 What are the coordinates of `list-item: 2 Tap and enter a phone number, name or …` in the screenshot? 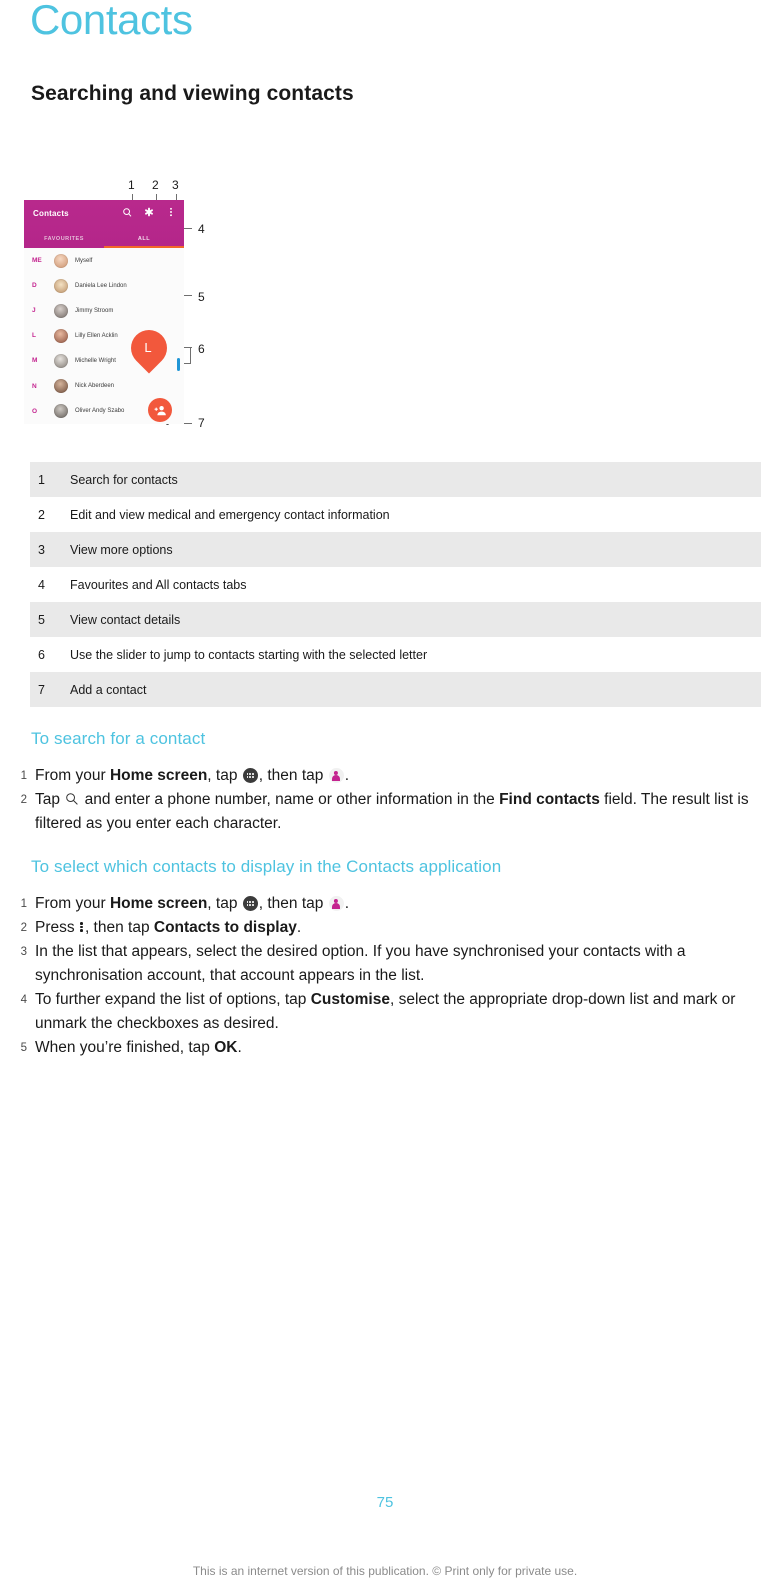 It's located at (385, 812).